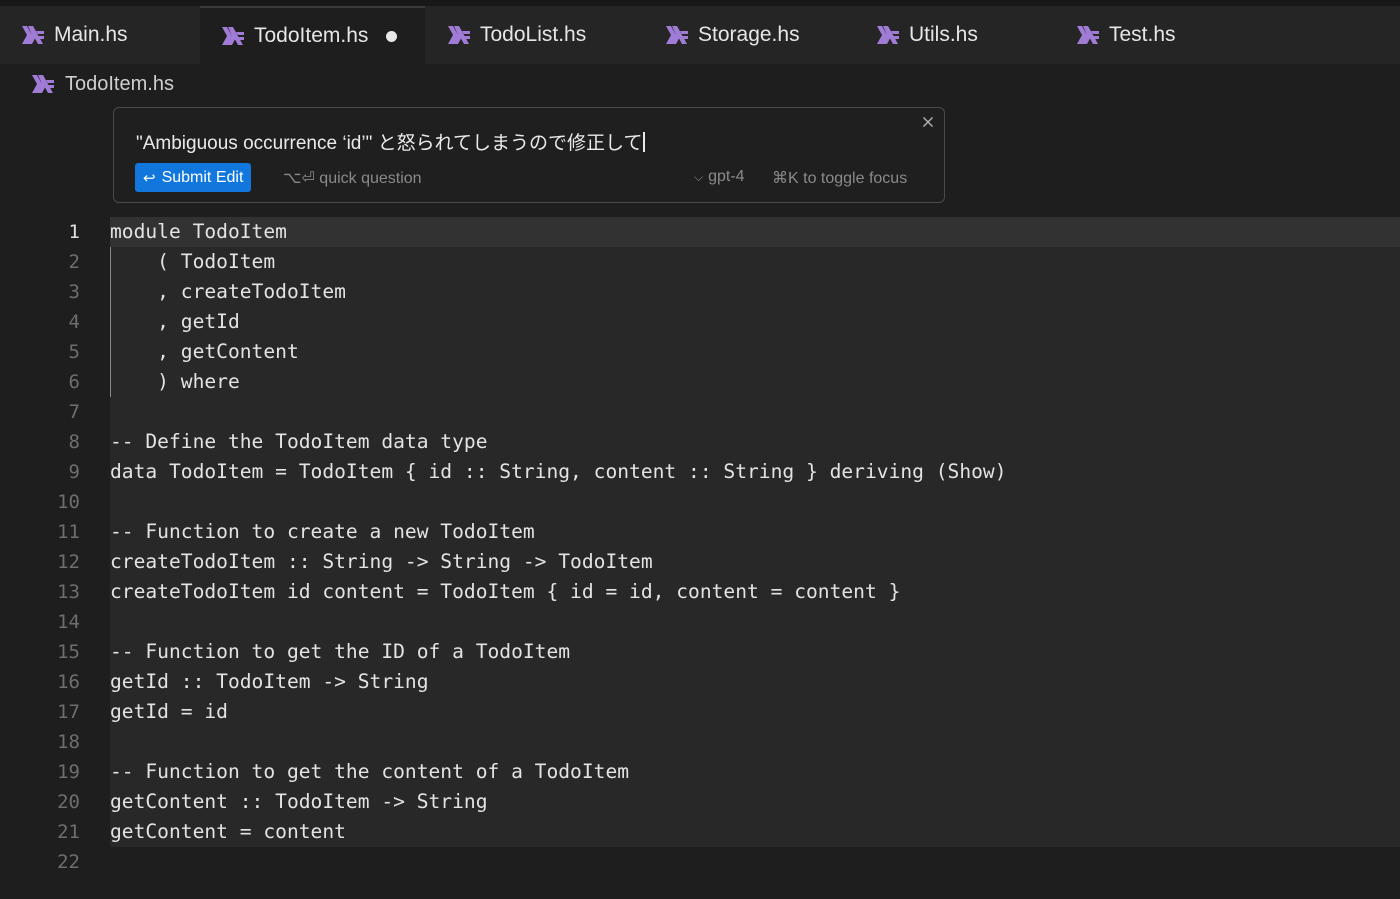 Image resolution: width=1400 pixels, height=899 pixels. Describe the element at coordinates (558, 382) in the screenshot. I see `code-line: ) where` at that location.